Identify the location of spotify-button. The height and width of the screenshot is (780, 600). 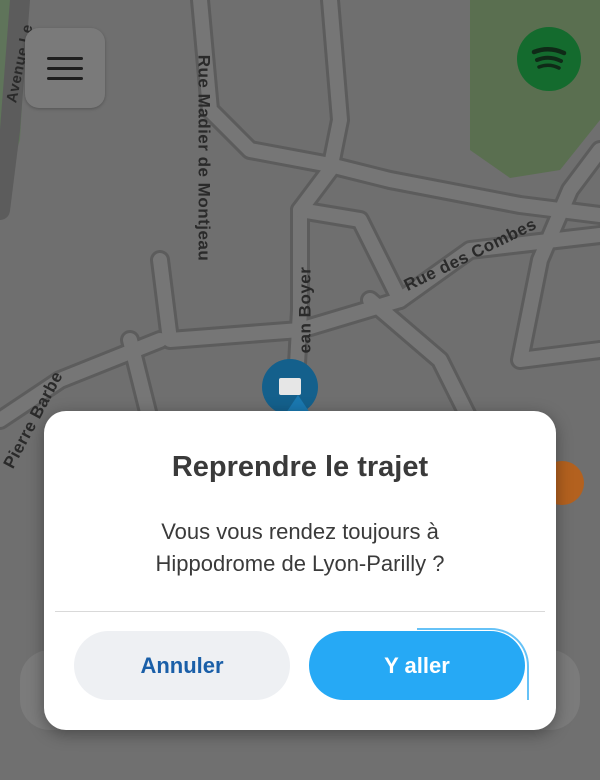
(549, 59).